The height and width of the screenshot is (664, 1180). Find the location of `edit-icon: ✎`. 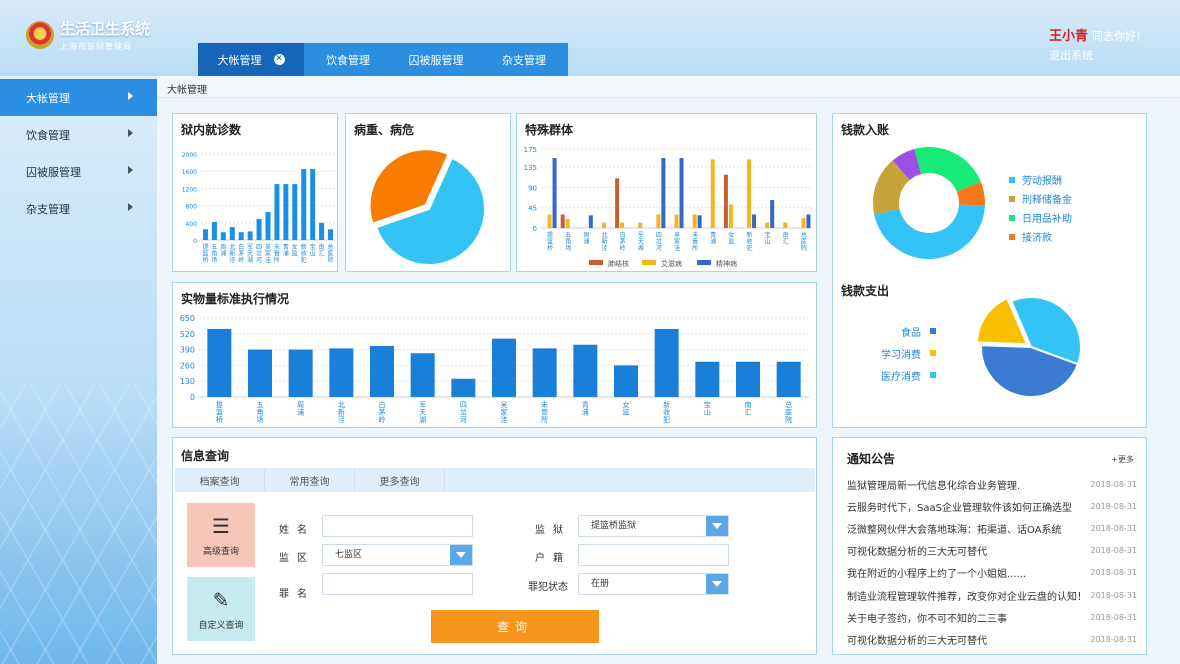

edit-icon: ✎ is located at coordinates (221, 599).